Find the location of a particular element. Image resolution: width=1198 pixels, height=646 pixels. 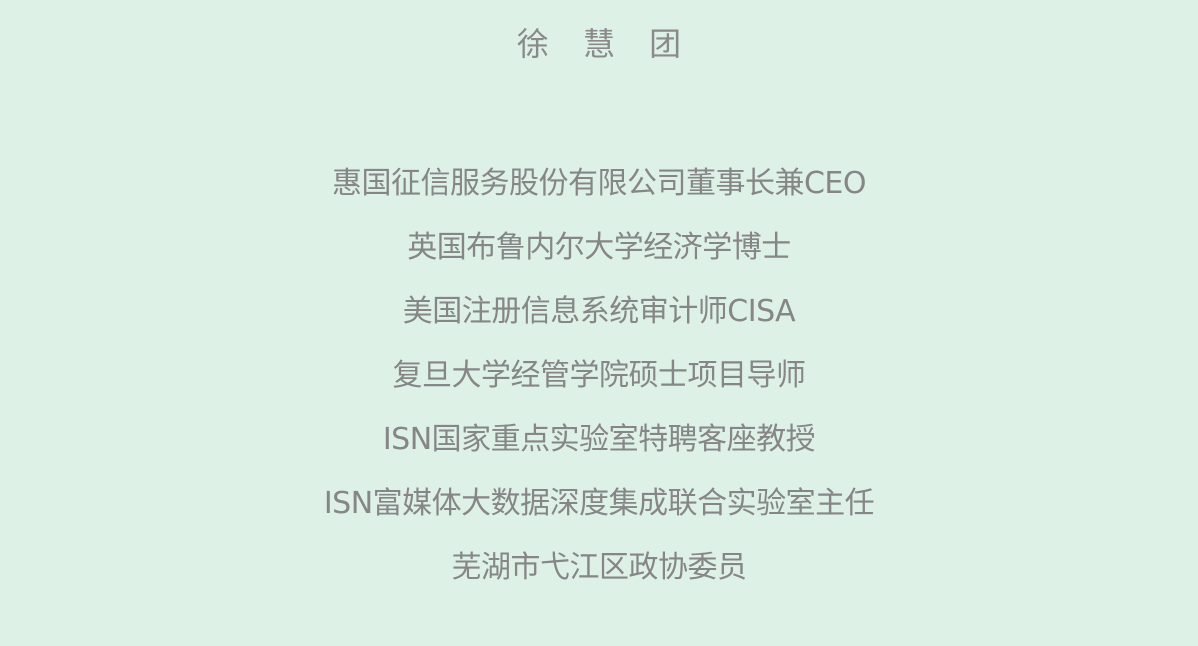

title-item: 美国注册信息系统审计师CISA is located at coordinates (599, 311).